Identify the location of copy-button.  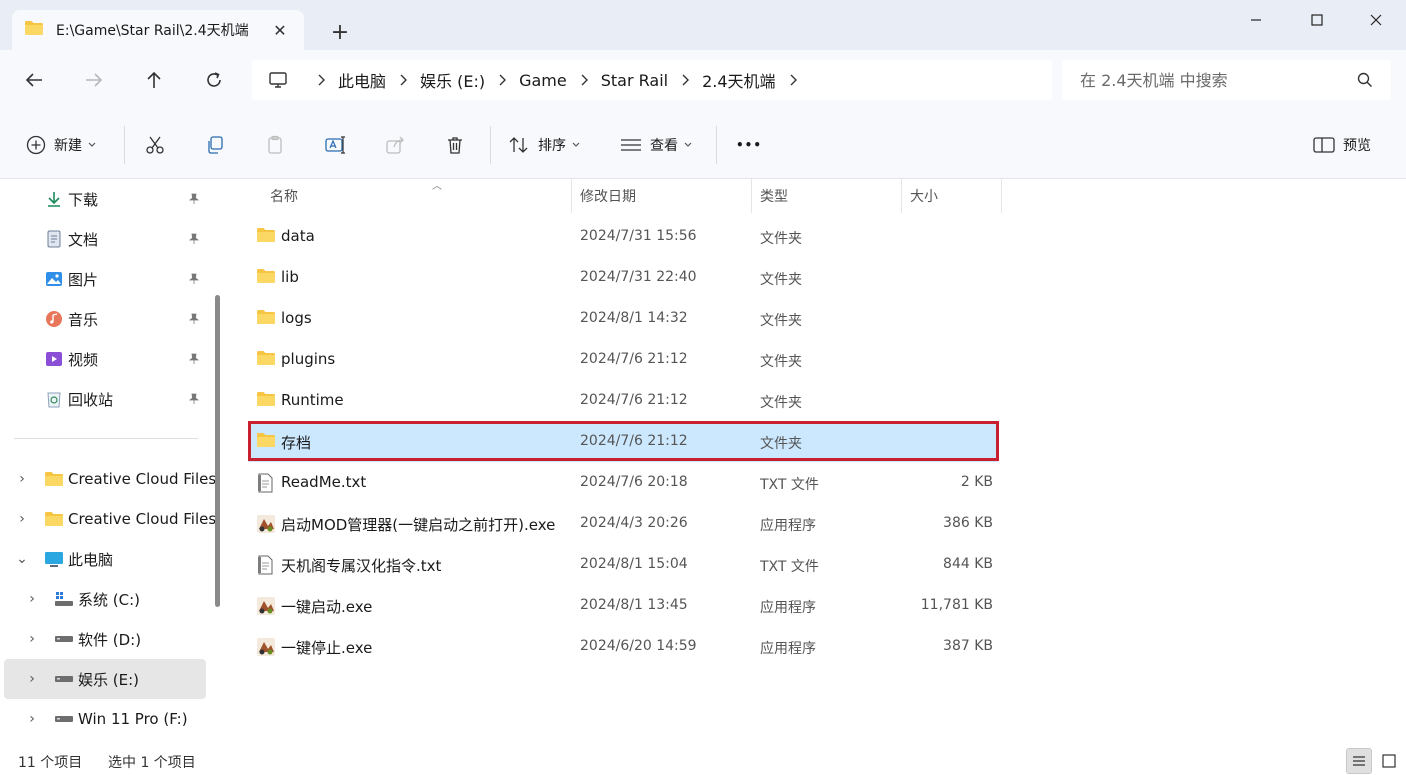
(215, 145).